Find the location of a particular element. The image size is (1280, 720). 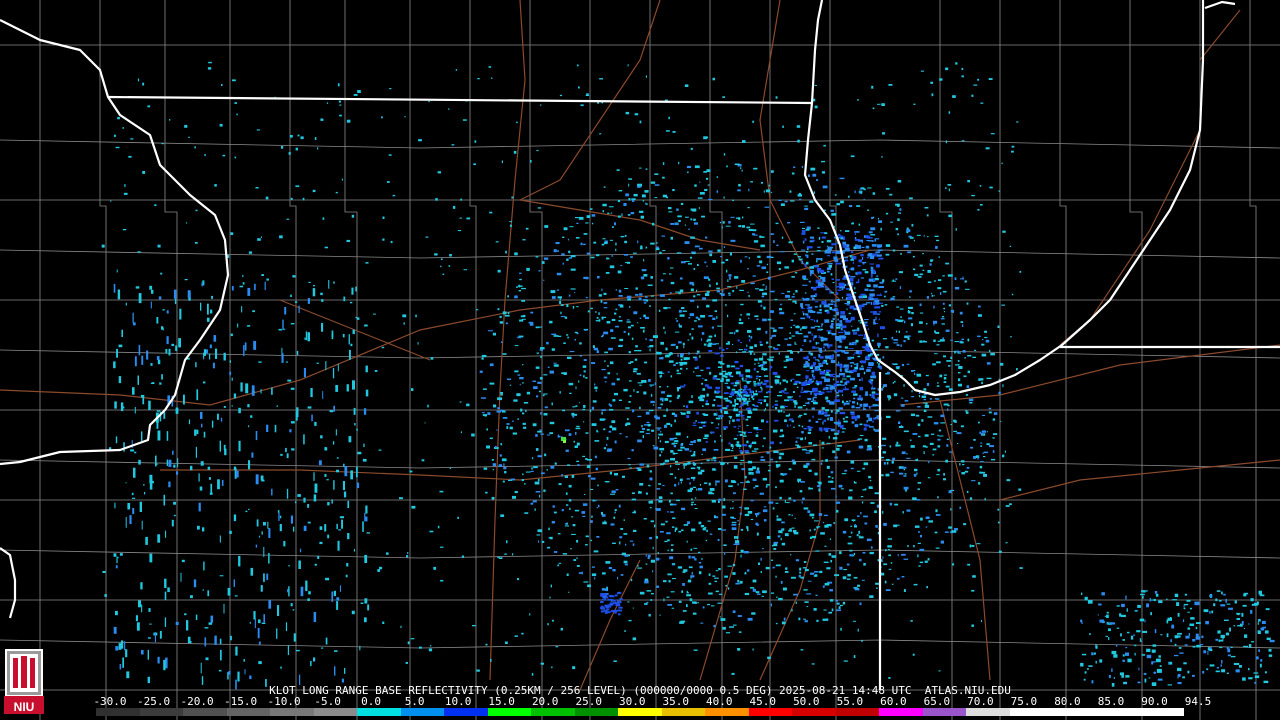

color-bar-segment is located at coordinates (640, 712).